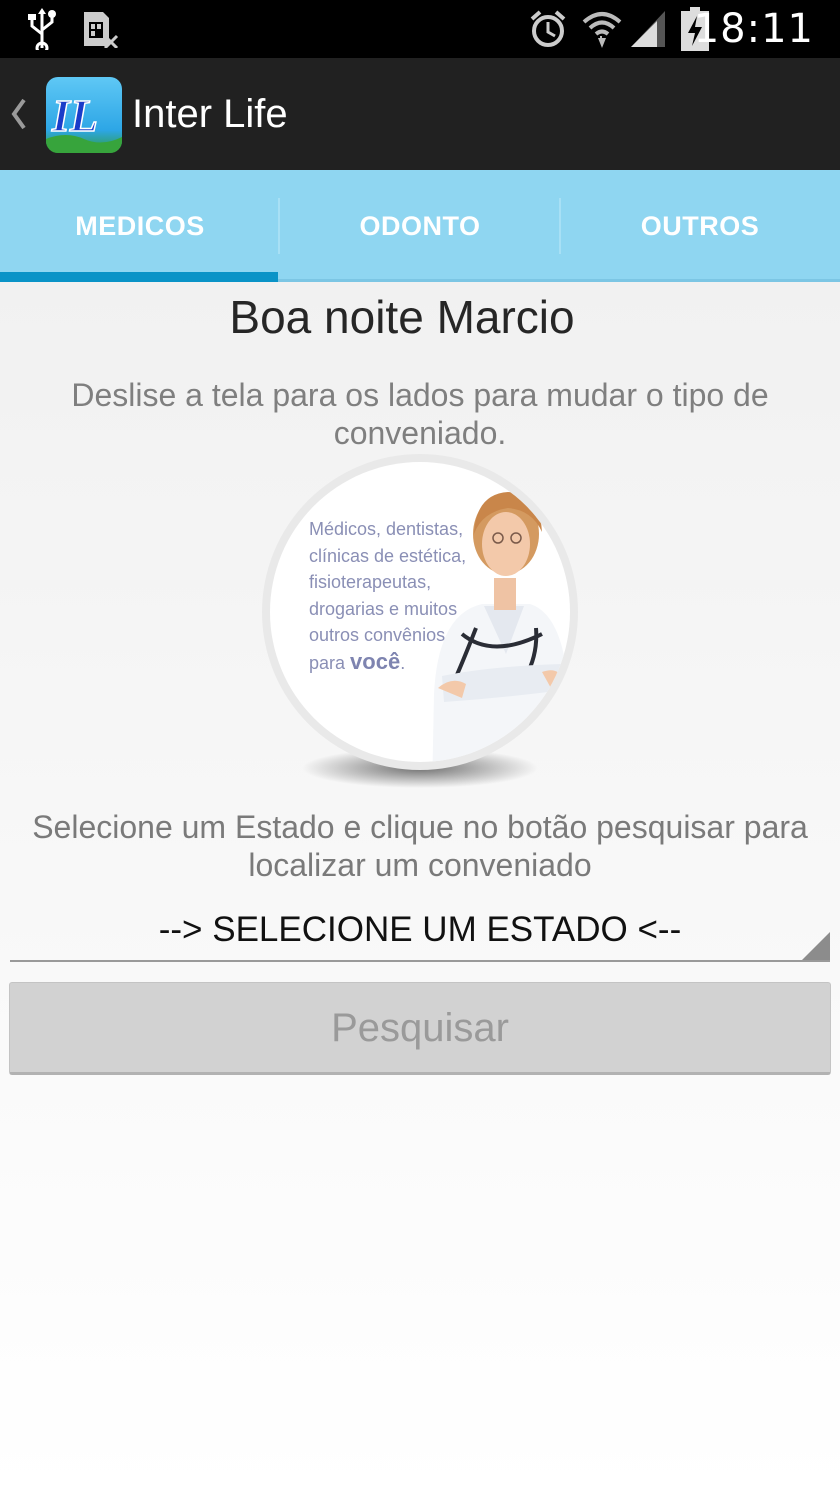 Image resolution: width=840 pixels, height=1493 pixels. Describe the element at coordinates (602, 29) in the screenshot. I see `wifi-icon` at that location.